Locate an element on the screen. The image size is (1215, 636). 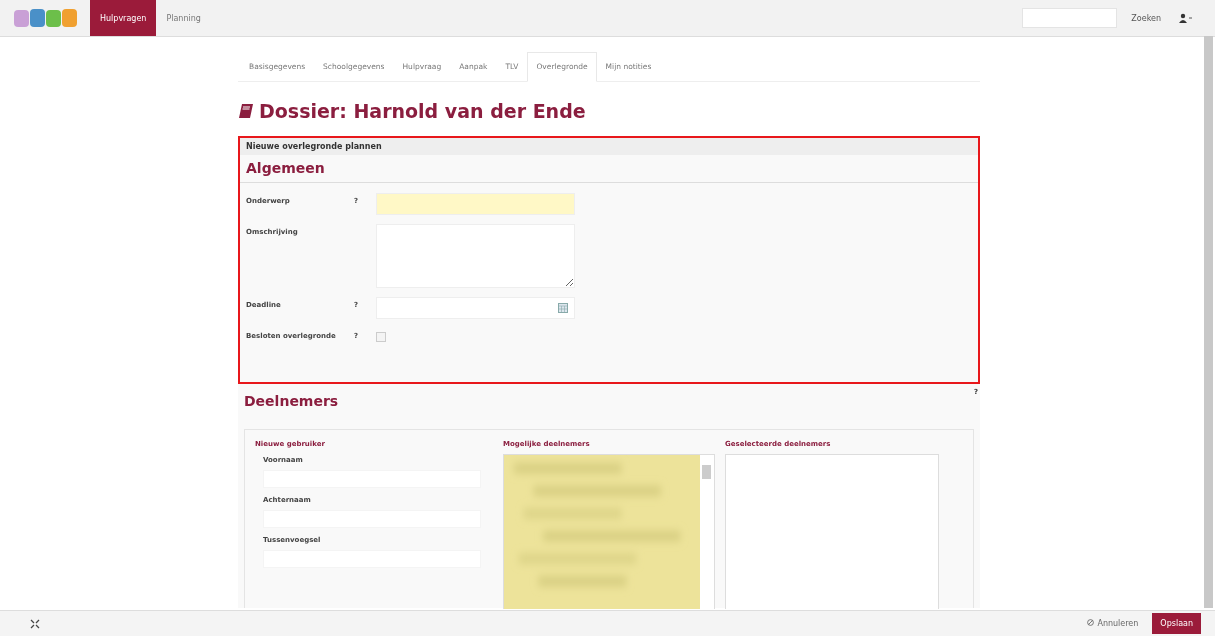
panel-heading: Nieuwe overlegronde plannen is located at coordinates (609, 146).